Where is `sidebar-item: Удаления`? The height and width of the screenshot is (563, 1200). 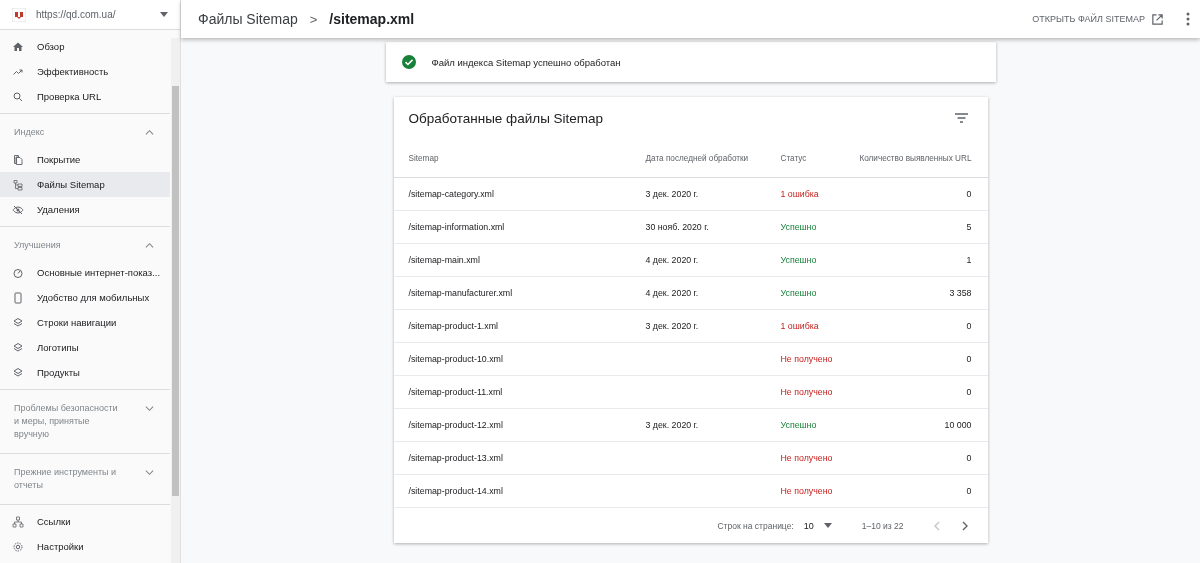 sidebar-item: Удаления is located at coordinates (85, 209).